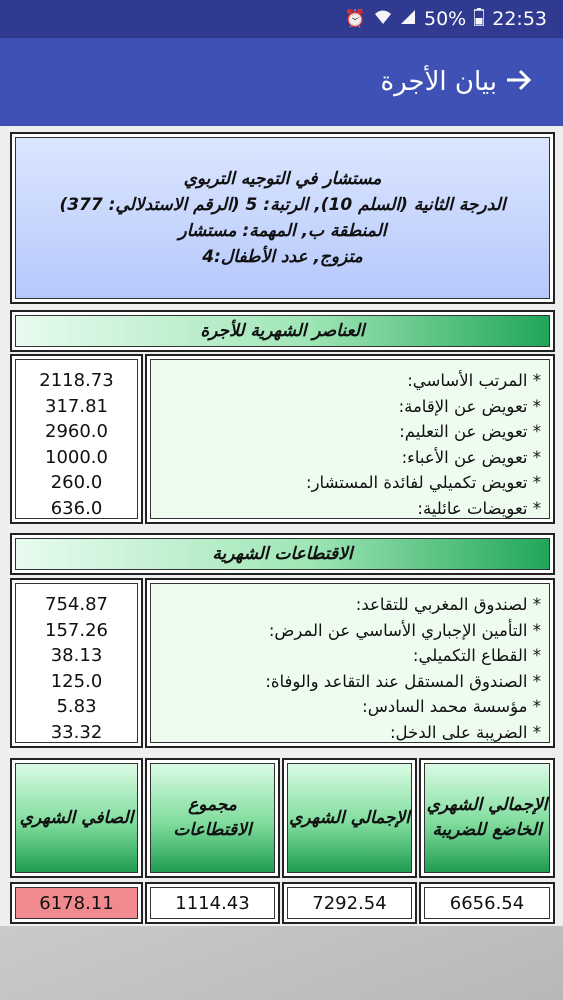 The image size is (563, 1000). Describe the element at coordinates (487, 903) in the screenshot. I see `summary-value-taxable: 6656.54` at that location.